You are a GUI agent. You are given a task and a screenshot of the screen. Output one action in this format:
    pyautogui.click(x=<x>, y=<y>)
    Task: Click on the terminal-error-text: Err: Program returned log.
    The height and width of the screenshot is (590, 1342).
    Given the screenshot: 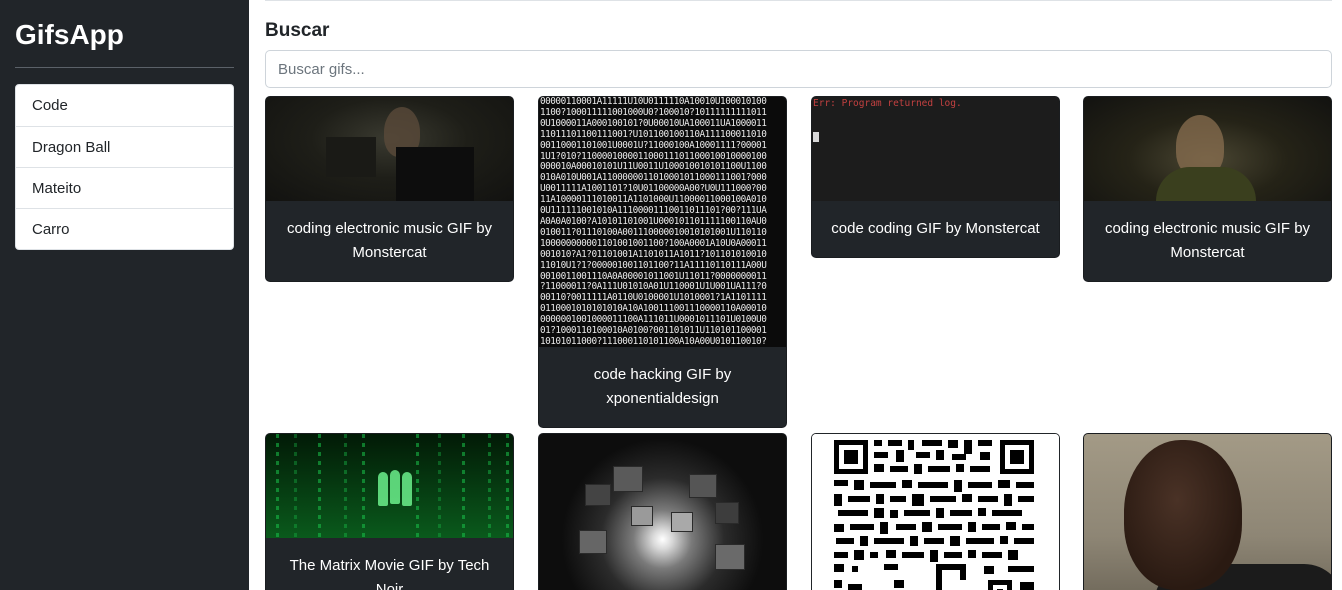 What is the action you would take?
    pyautogui.click(x=887, y=103)
    